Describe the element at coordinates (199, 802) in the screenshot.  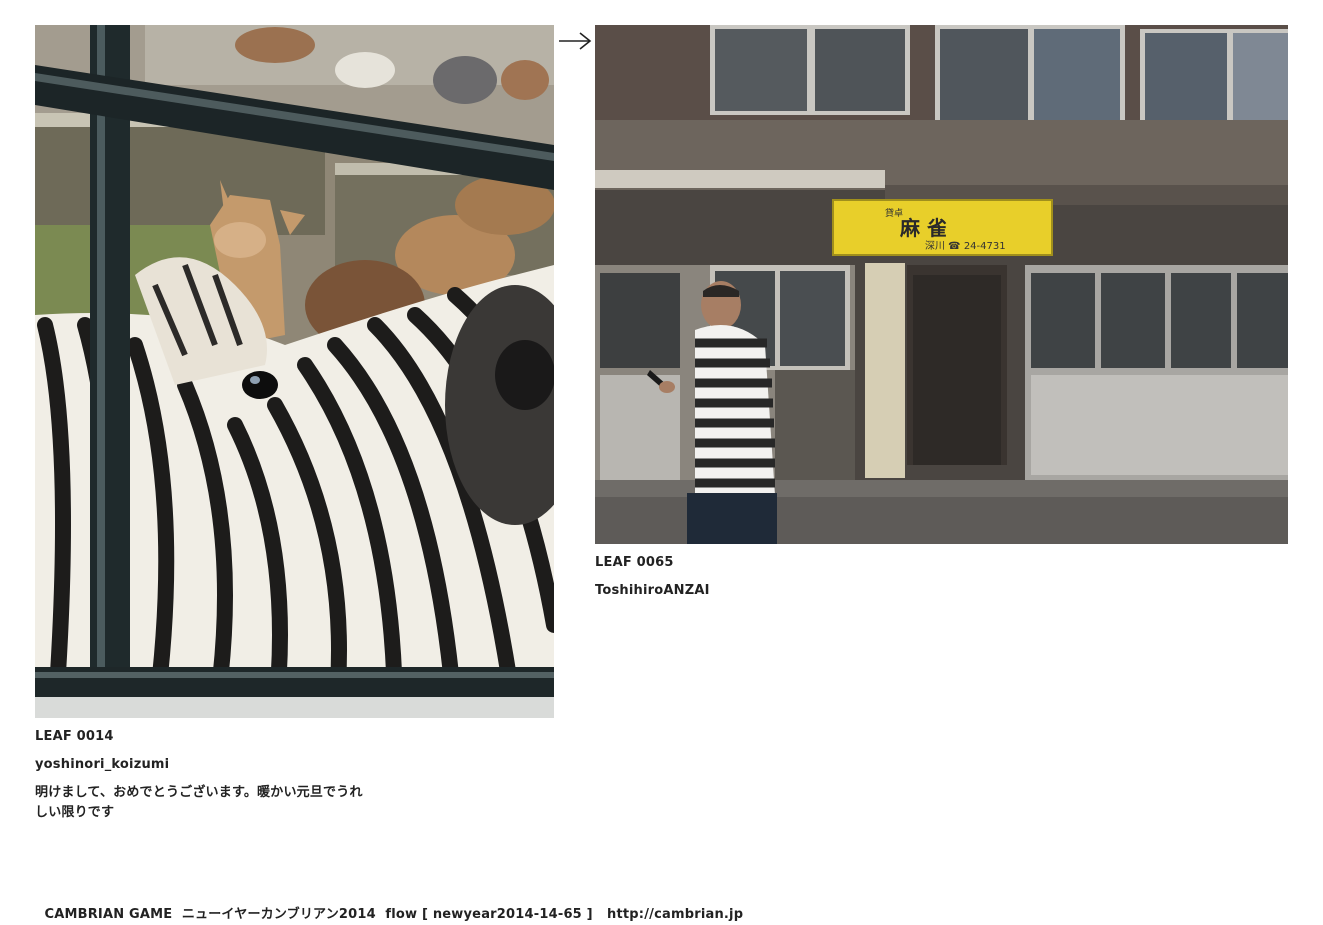
I see `left-message-text: 明けまして、おめでとうございます。暖かい元旦でうれしい限りです` at that location.